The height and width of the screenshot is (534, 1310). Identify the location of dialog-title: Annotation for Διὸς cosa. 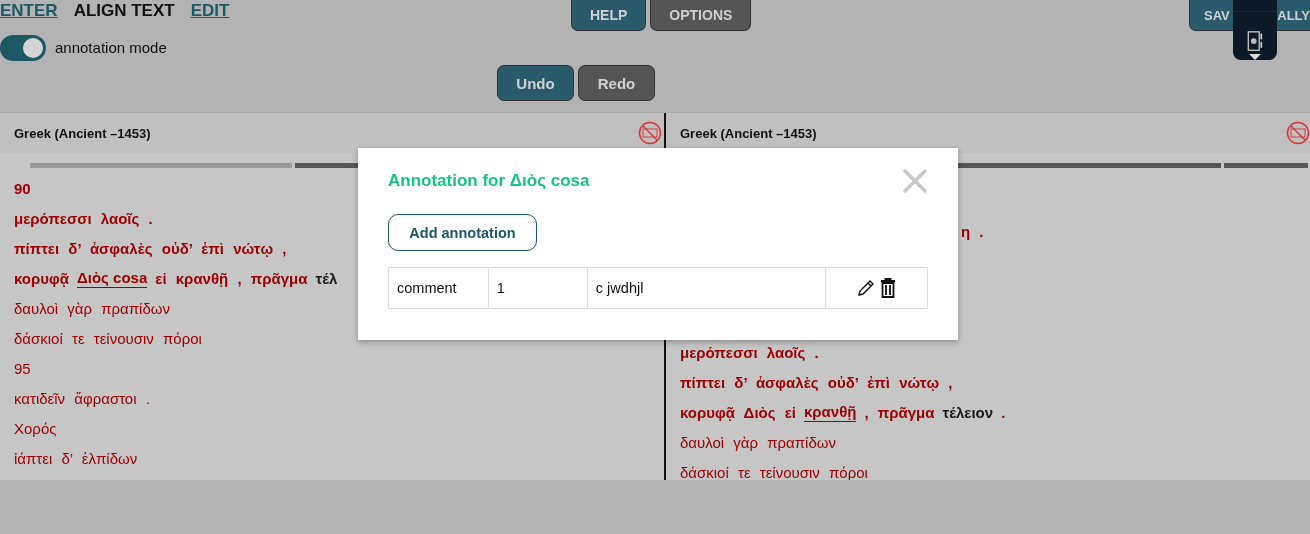
(489, 181).